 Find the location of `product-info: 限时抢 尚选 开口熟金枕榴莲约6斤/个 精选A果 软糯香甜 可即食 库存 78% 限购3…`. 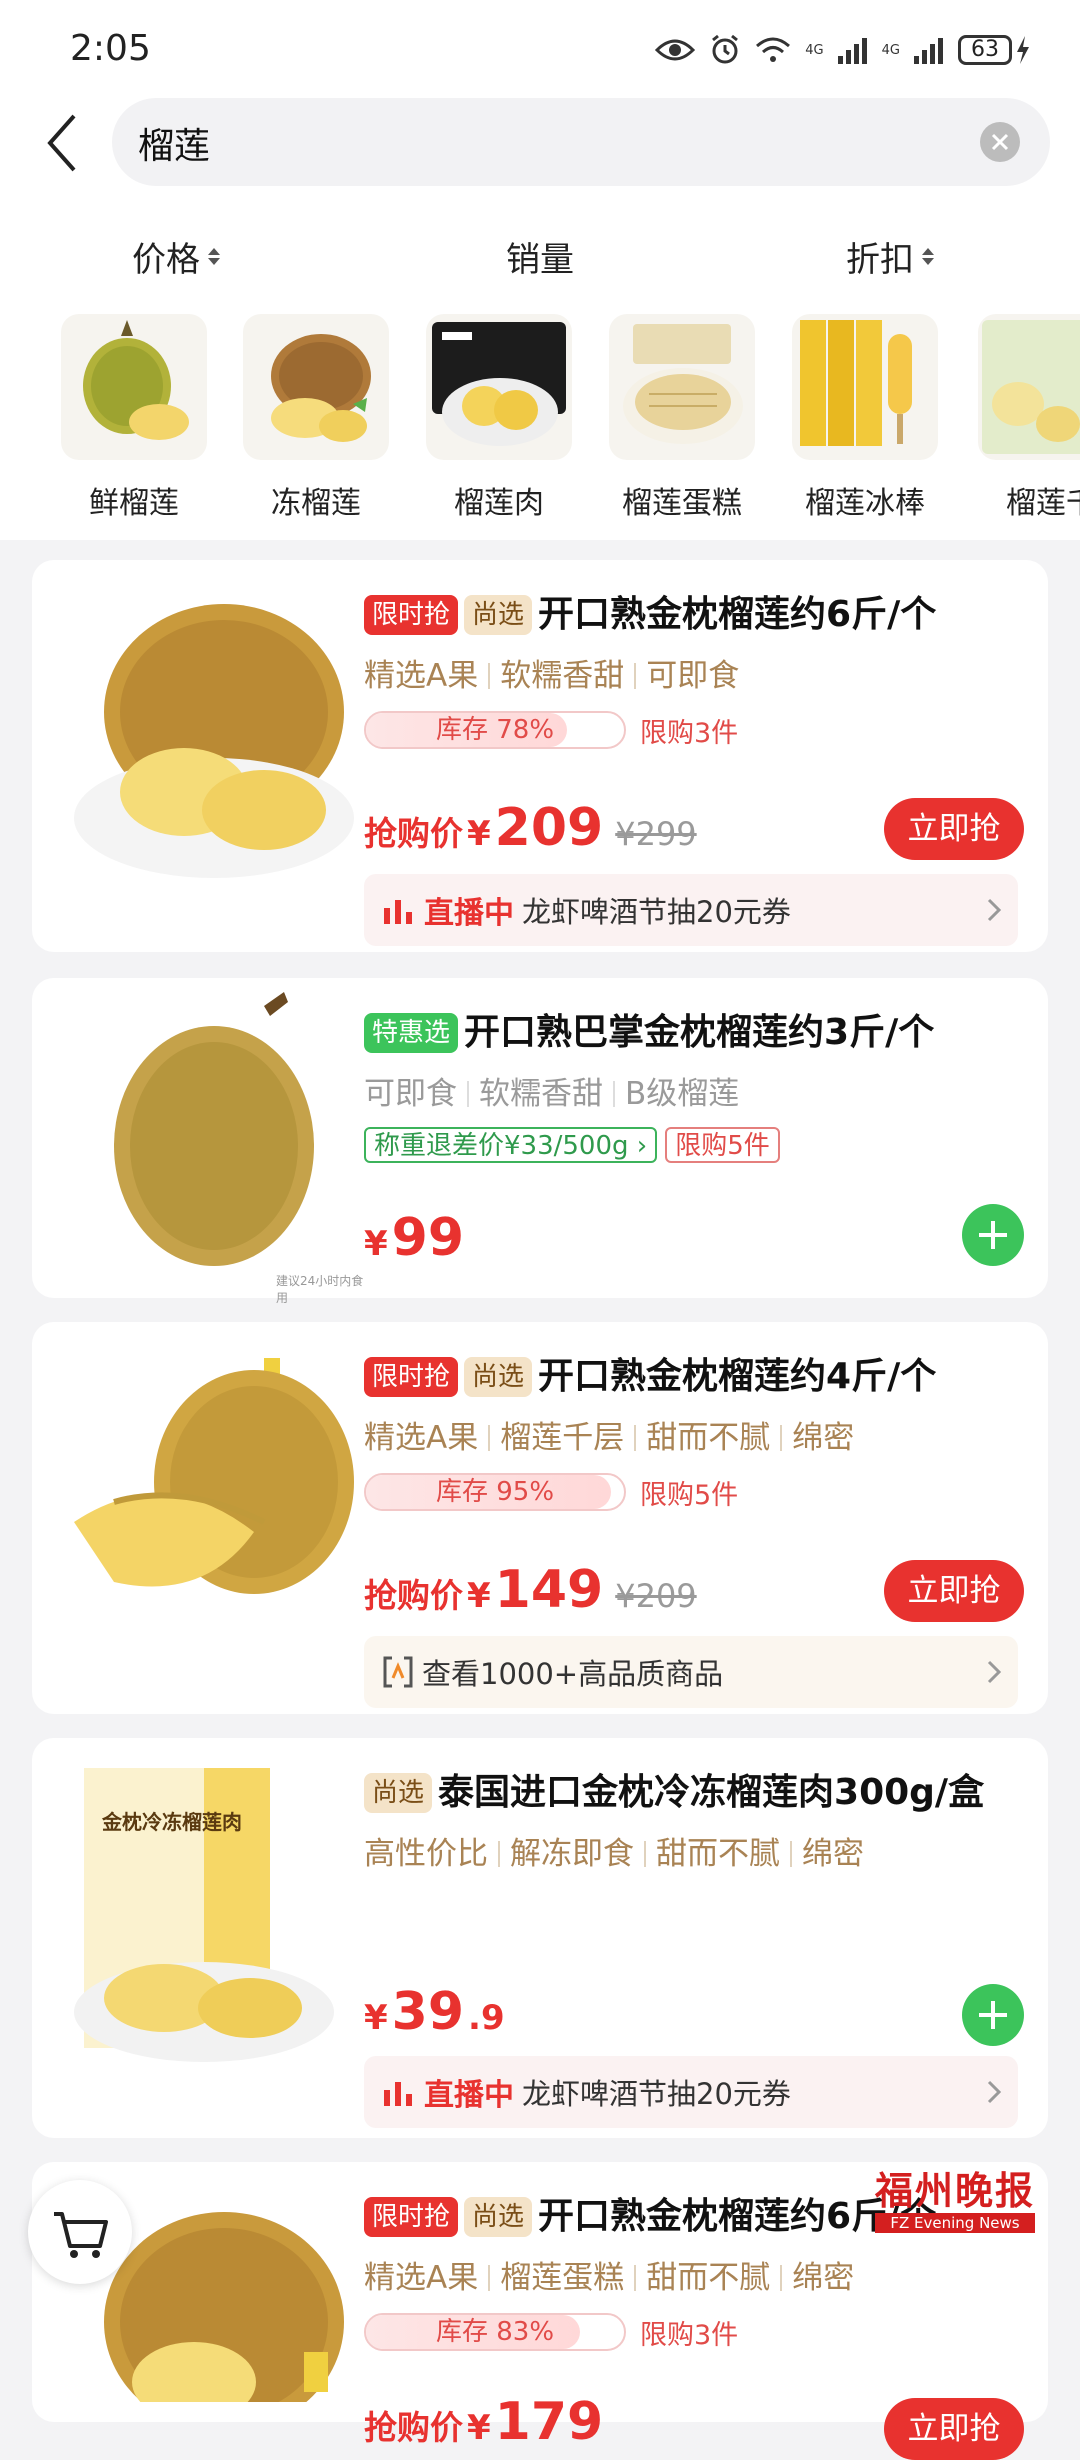

product-info: 限时抢 尚选 开口熟金枕榴莲约6斤/个 精选A果 软糯香甜 可即食 库存 78% 限购3… is located at coordinates (694, 768).